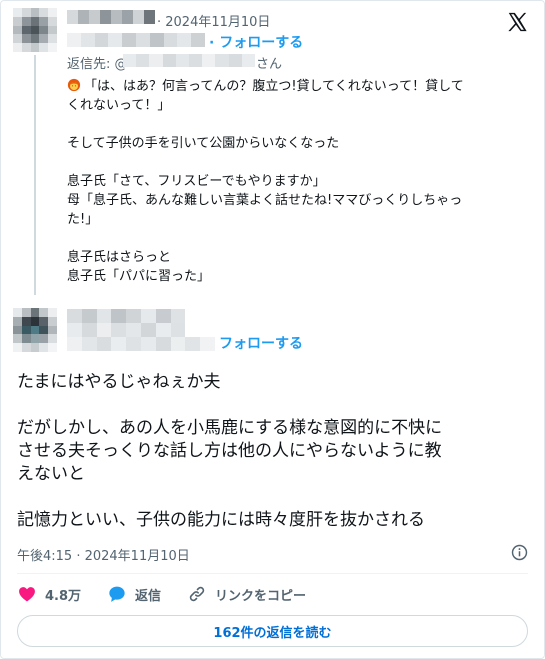 The image size is (545, 659). What do you see at coordinates (256, 42) in the screenshot?
I see `reply-follow-button: · フォローする` at bounding box center [256, 42].